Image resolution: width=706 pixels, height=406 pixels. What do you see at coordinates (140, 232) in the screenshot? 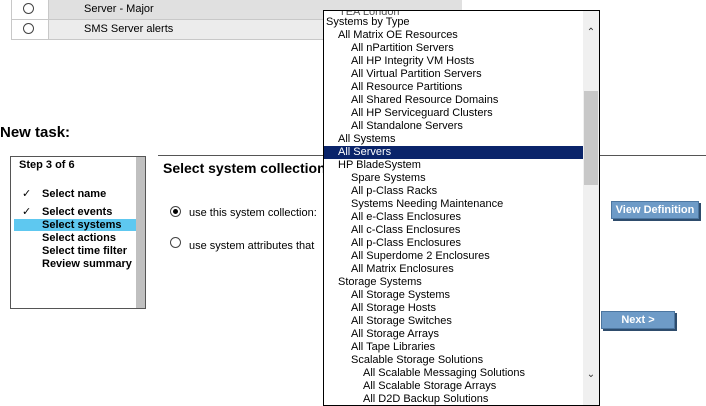
I see `step-panel-scrollbar` at bounding box center [140, 232].